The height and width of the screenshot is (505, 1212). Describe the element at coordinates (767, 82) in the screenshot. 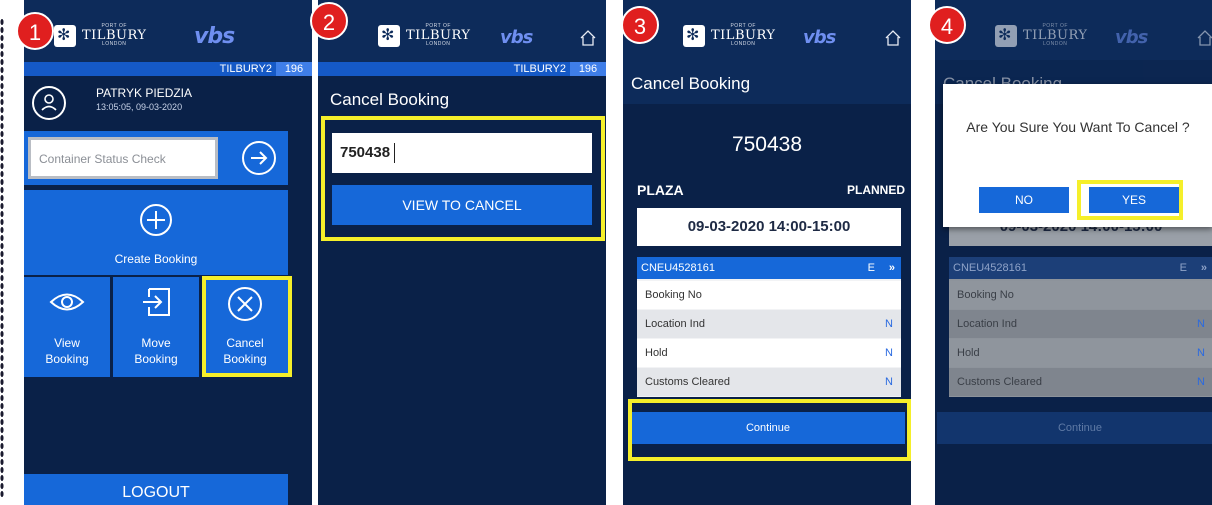

I see `title-bar: Cancel Booking` at that location.